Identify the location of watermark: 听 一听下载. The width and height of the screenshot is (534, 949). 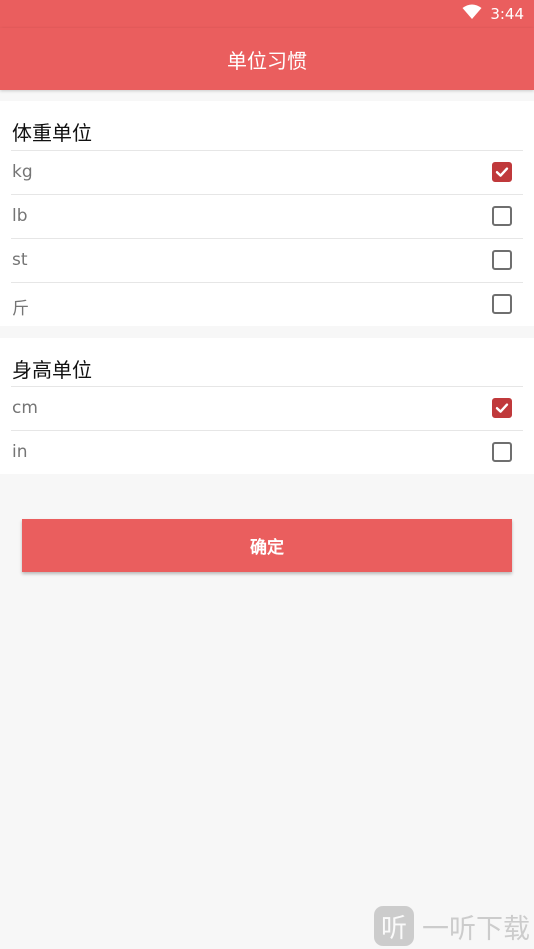
(452, 926).